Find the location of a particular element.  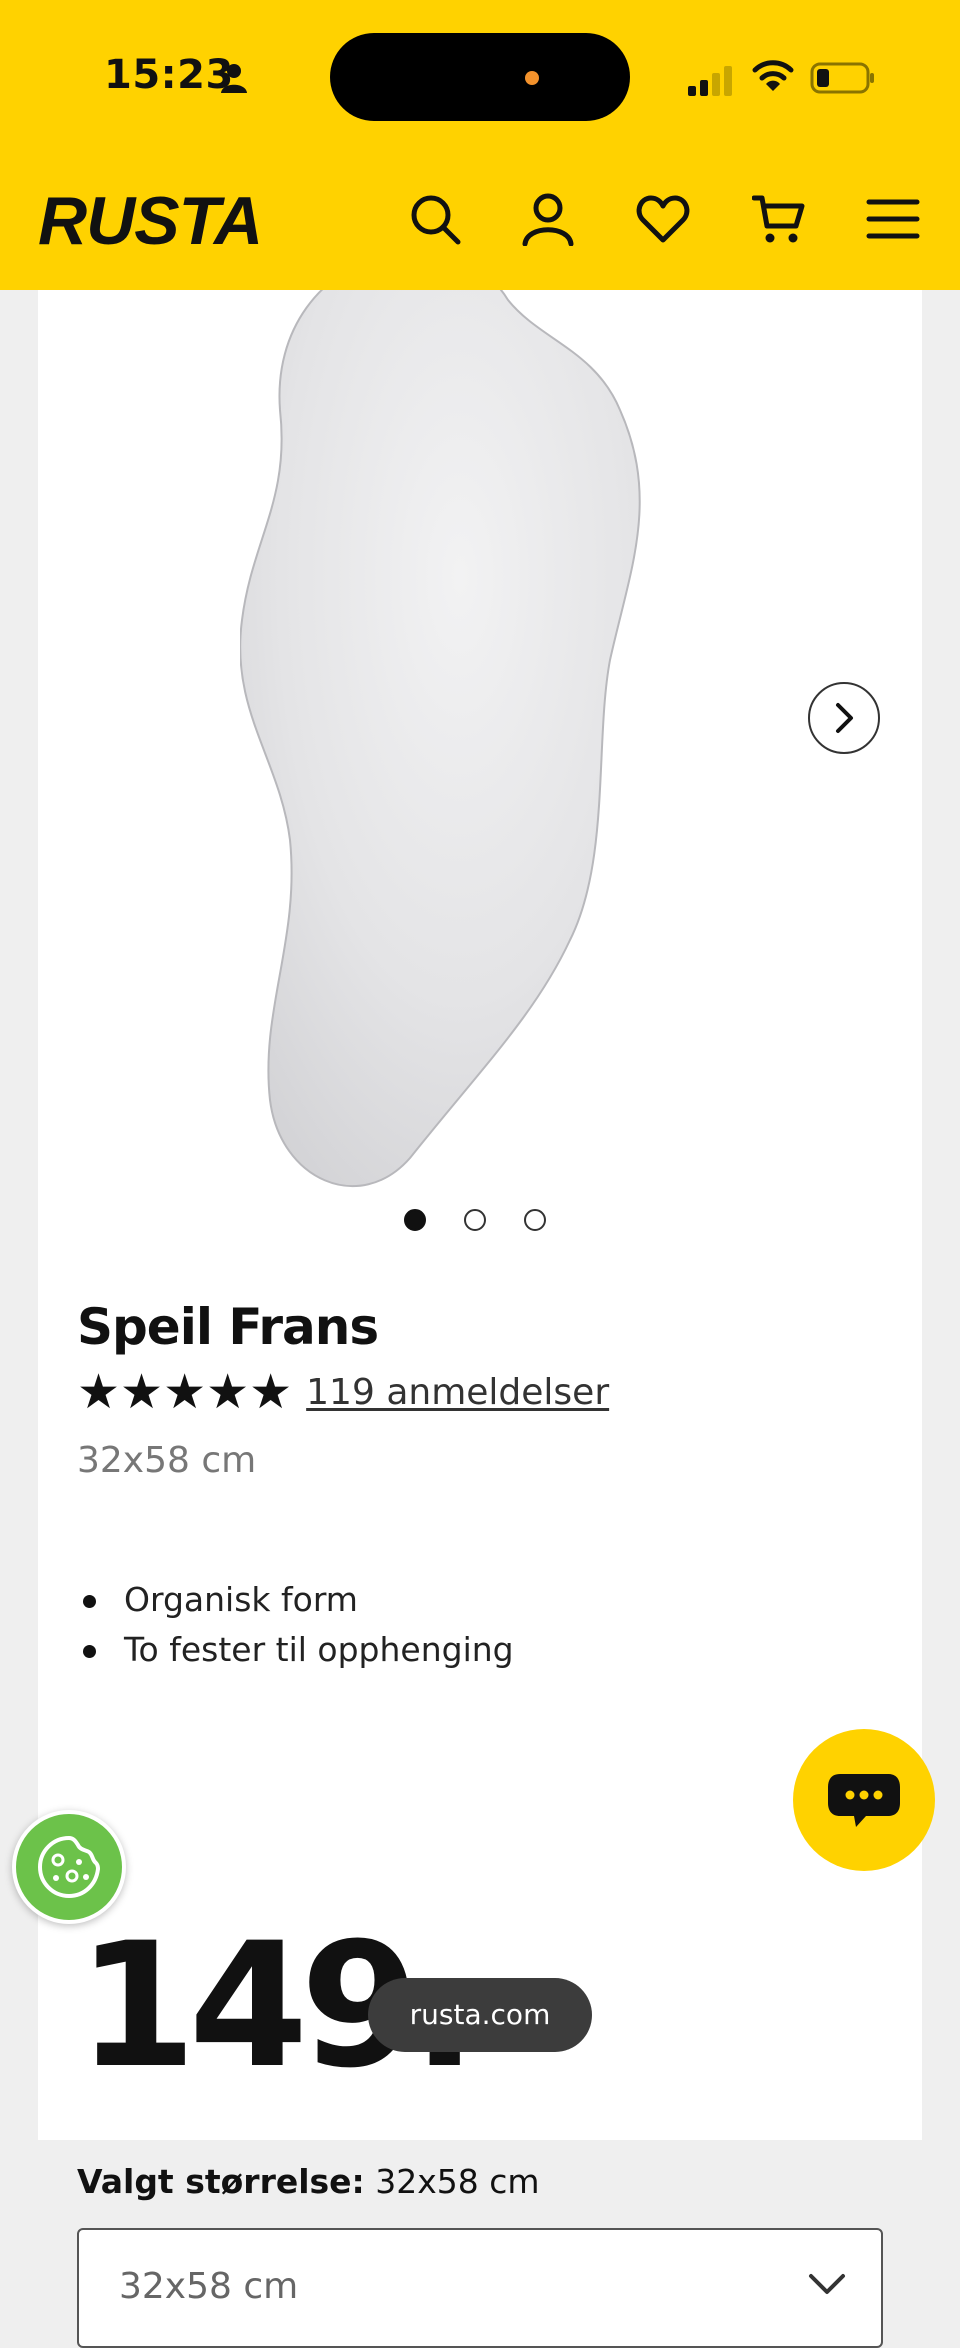

product-title: Speil Frans is located at coordinates (228, 1327).